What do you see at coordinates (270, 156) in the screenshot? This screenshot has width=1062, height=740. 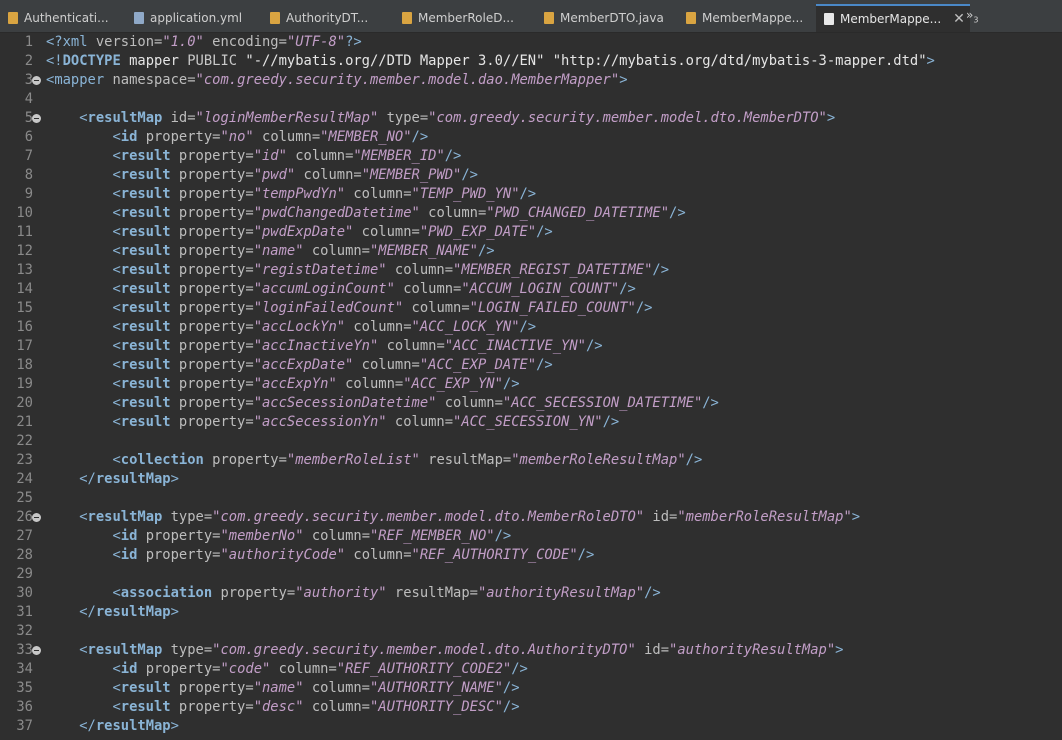 I see `code-token: "id"` at bounding box center [270, 156].